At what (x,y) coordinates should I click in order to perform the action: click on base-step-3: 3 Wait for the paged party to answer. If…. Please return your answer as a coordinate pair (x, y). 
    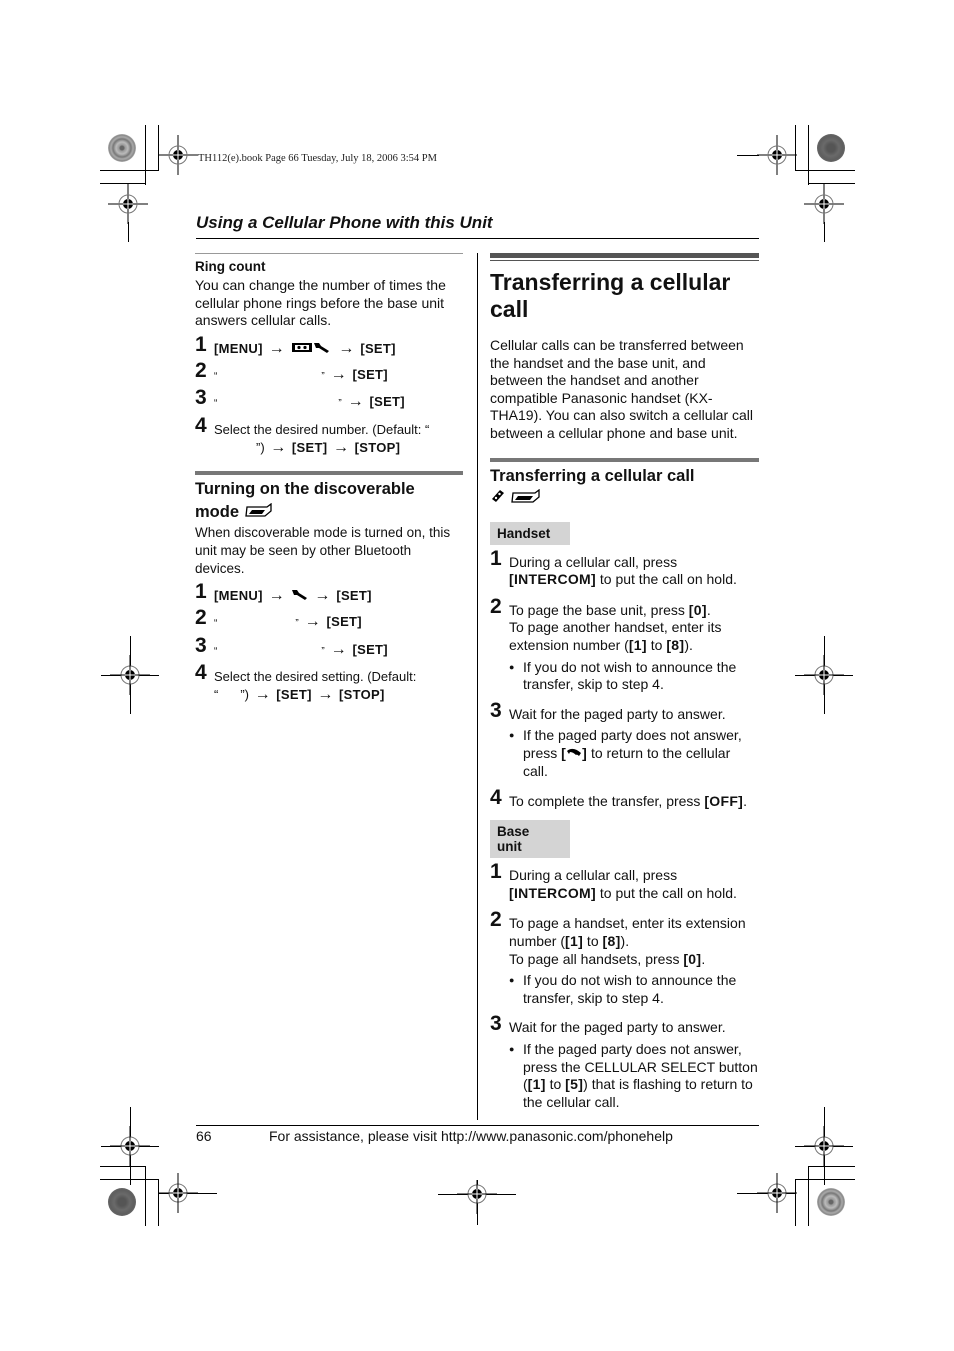
    Looking at the image, I should click on (624, 1062).